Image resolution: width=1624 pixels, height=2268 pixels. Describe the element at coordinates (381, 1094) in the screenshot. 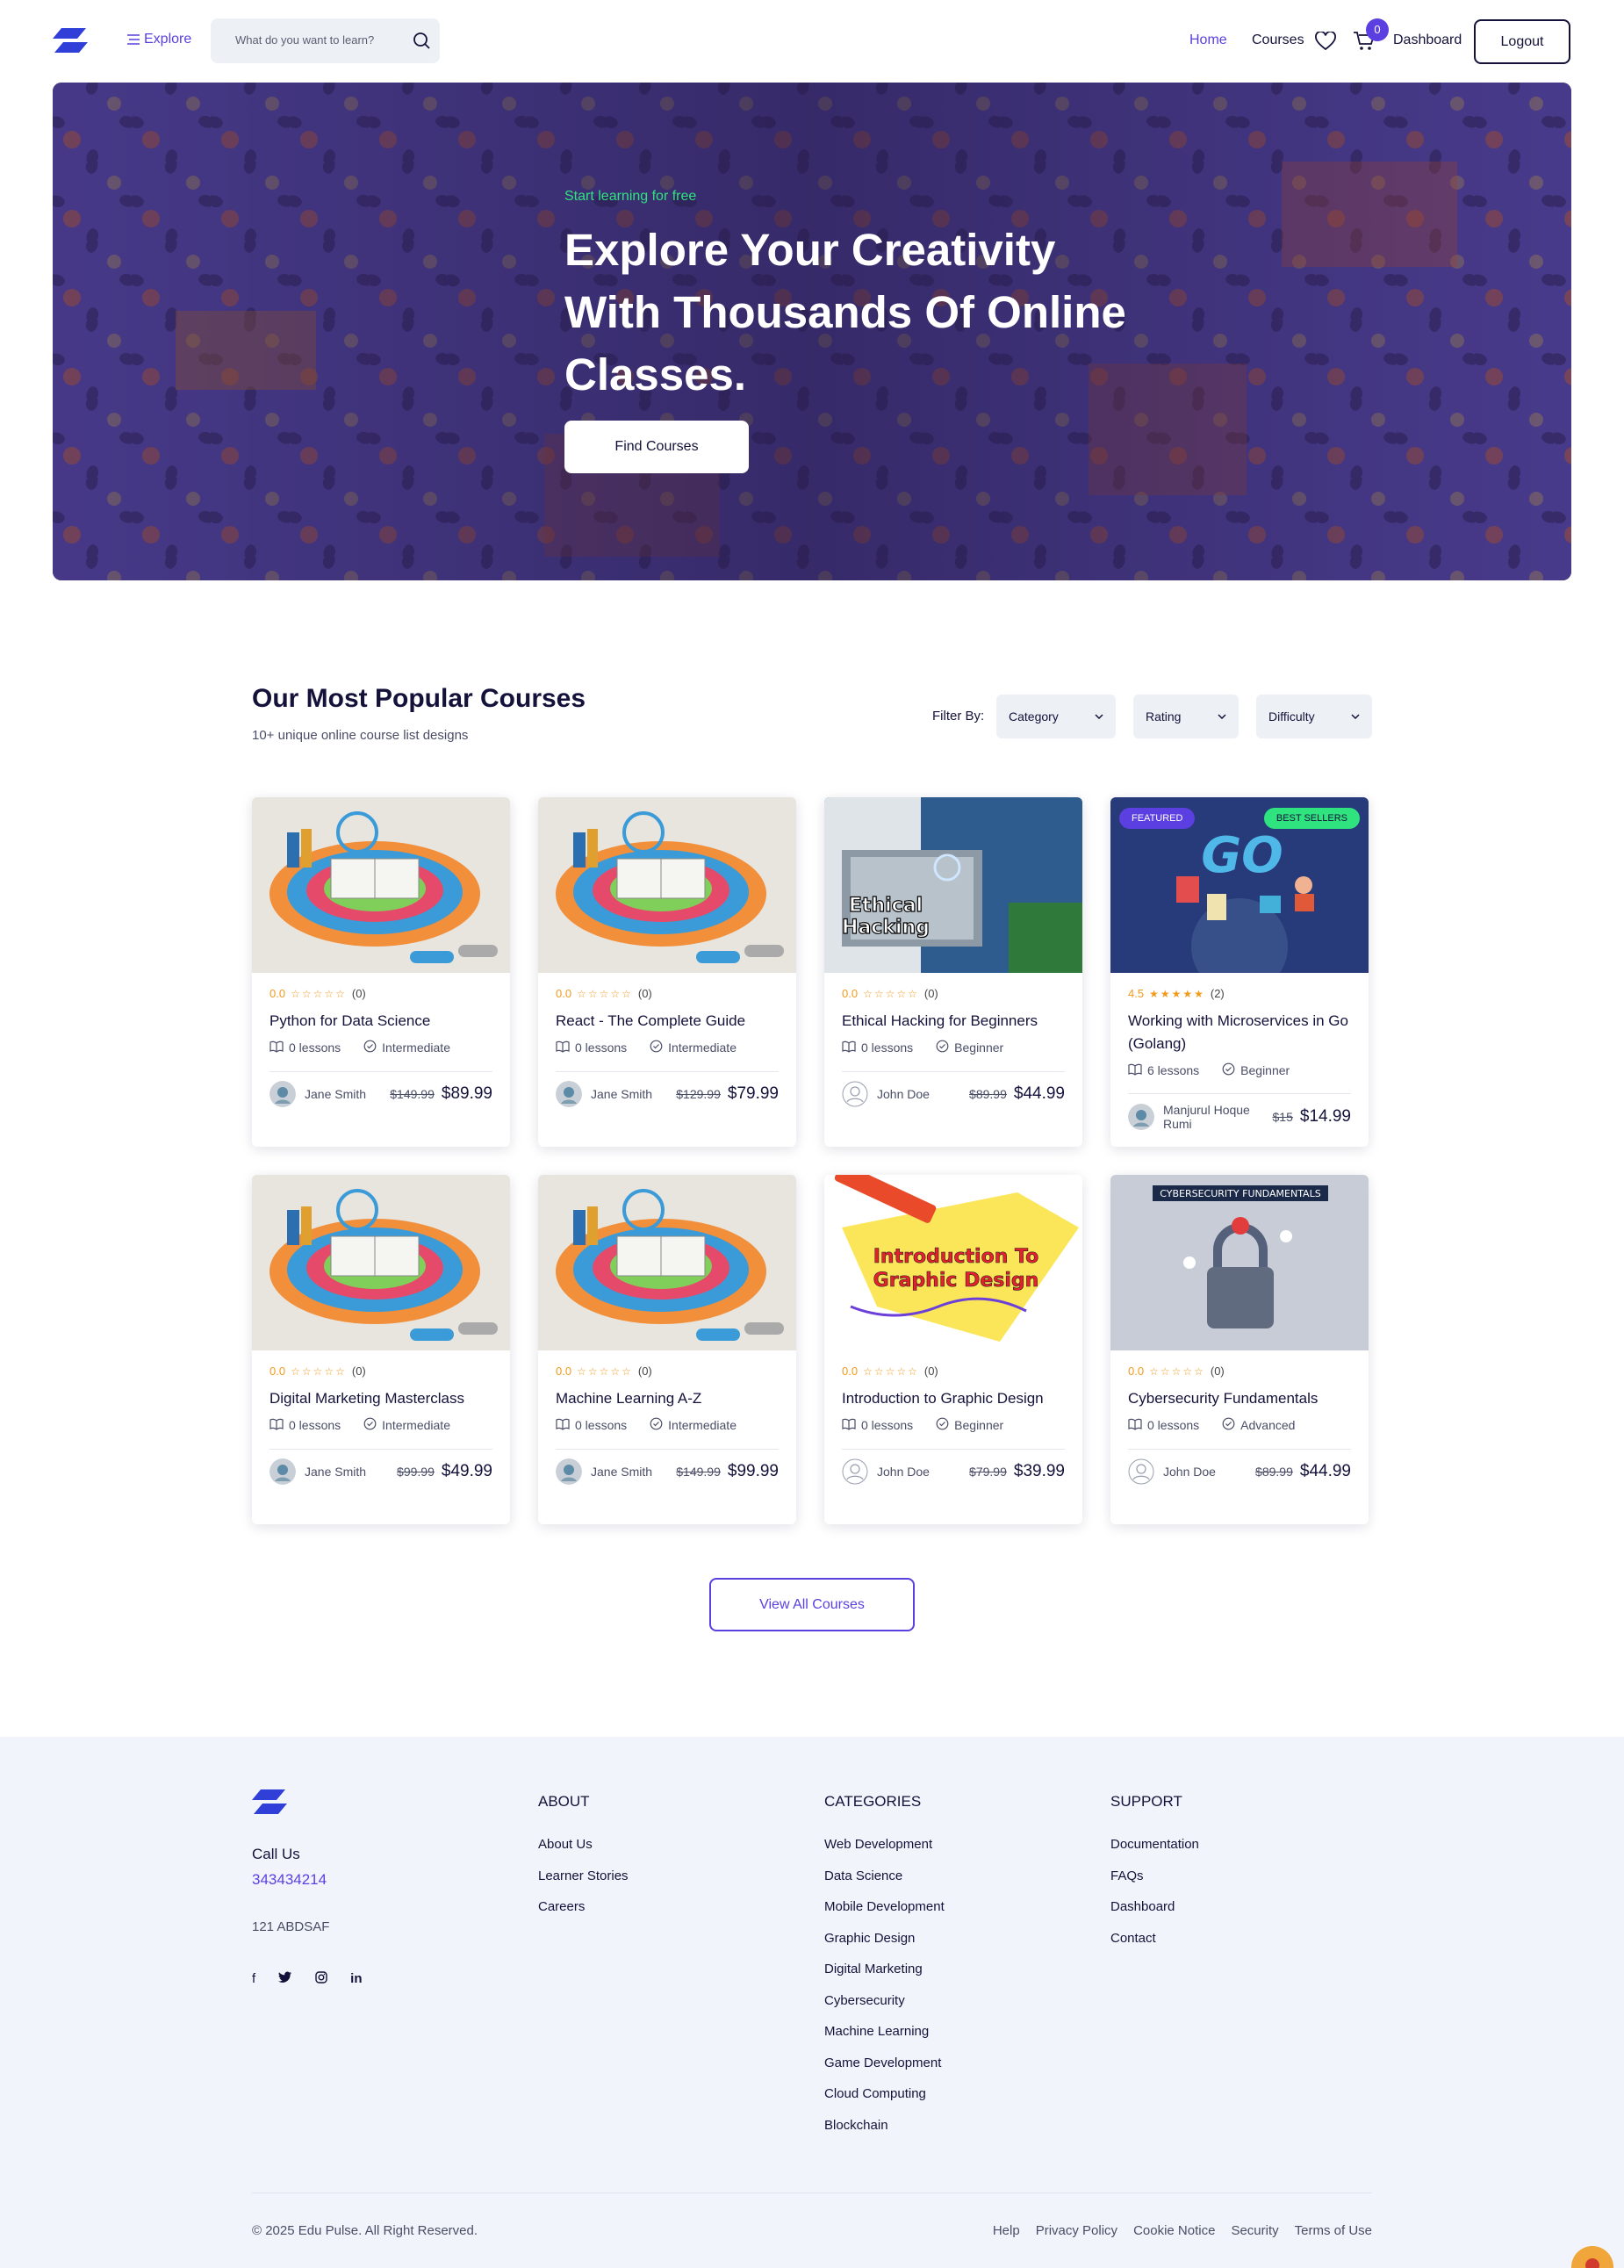

I see `card-footer: Jane Smith $149.99 $89.99` at that location.